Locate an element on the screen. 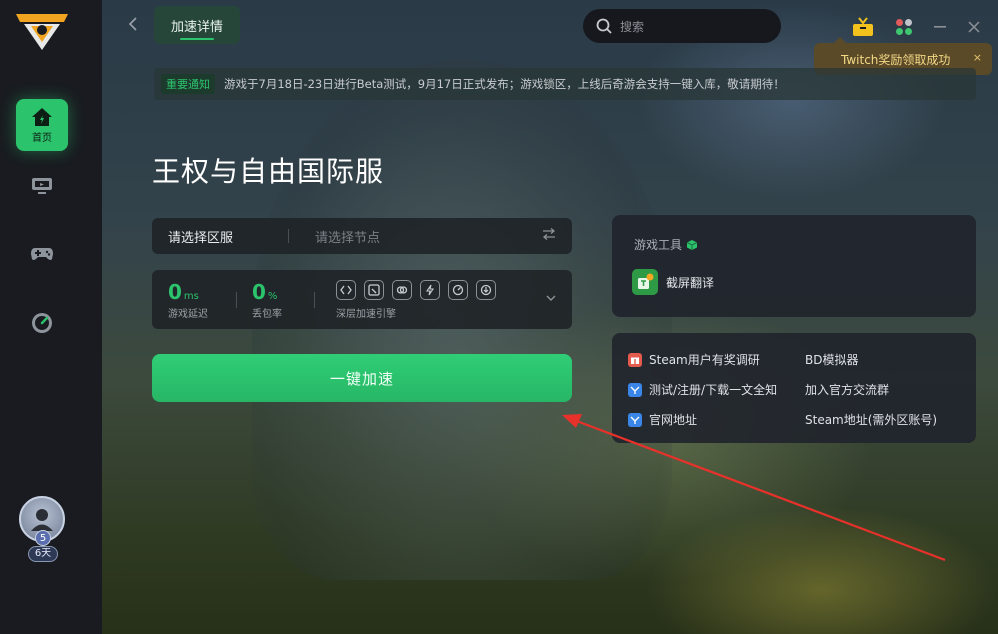  link-steam-survey: Steam用户有奖调研 is located at coordinates (694, 359).